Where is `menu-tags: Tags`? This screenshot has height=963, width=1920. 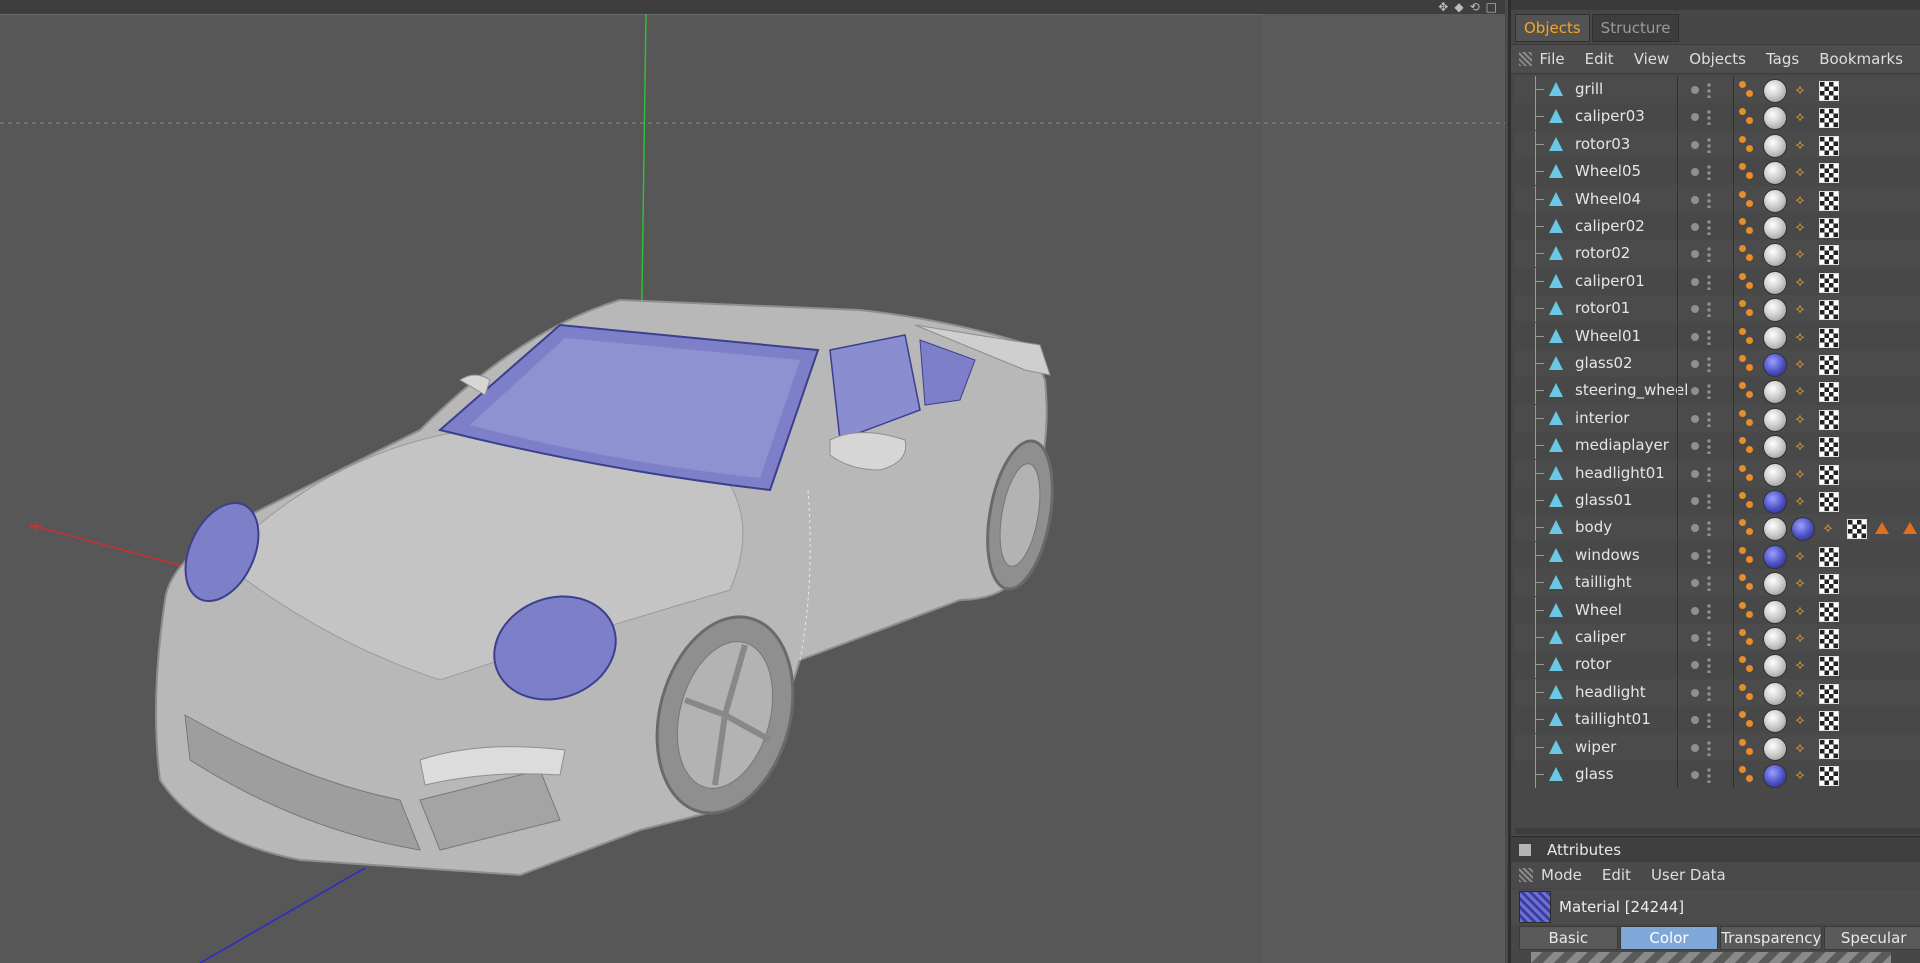 menu-tags: Tags is located at coordinates (1782, 59).